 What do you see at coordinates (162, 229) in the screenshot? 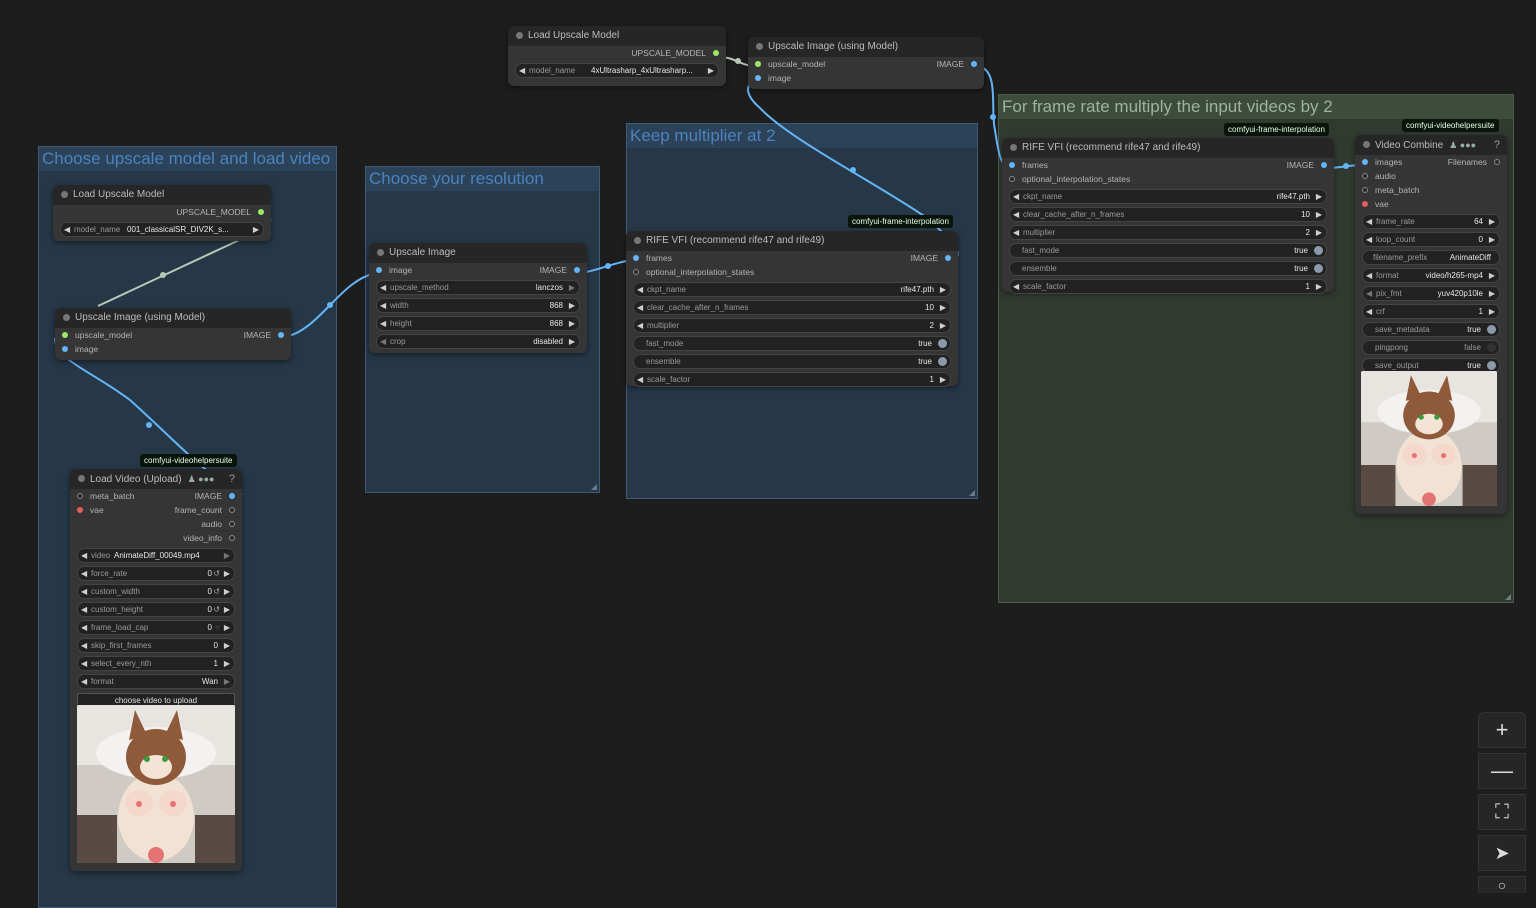
I see `widget-model-name: ◀ model_name 001_classicalSR_DIV2K_s... ▶` at bounding box center [162, 229].